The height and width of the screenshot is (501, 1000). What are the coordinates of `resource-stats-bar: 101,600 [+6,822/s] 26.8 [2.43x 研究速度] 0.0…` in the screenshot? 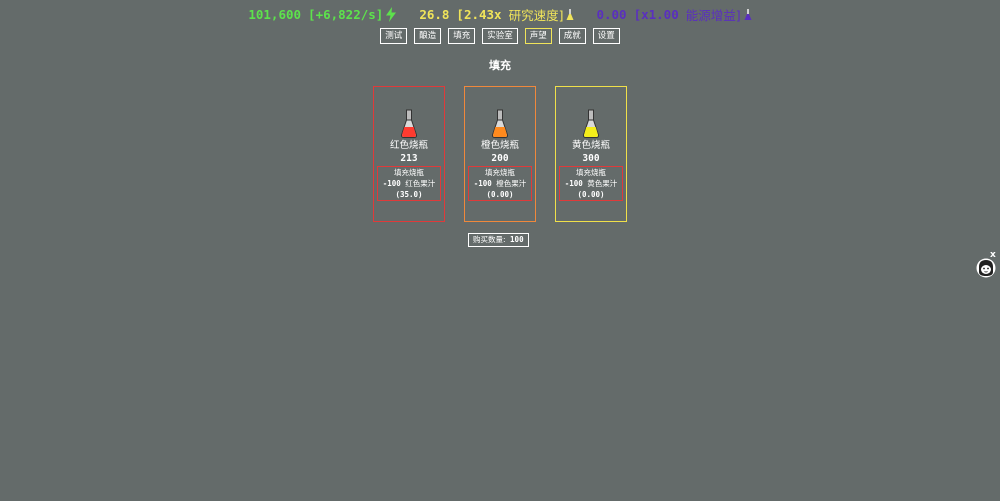 It's located at (500, 14).